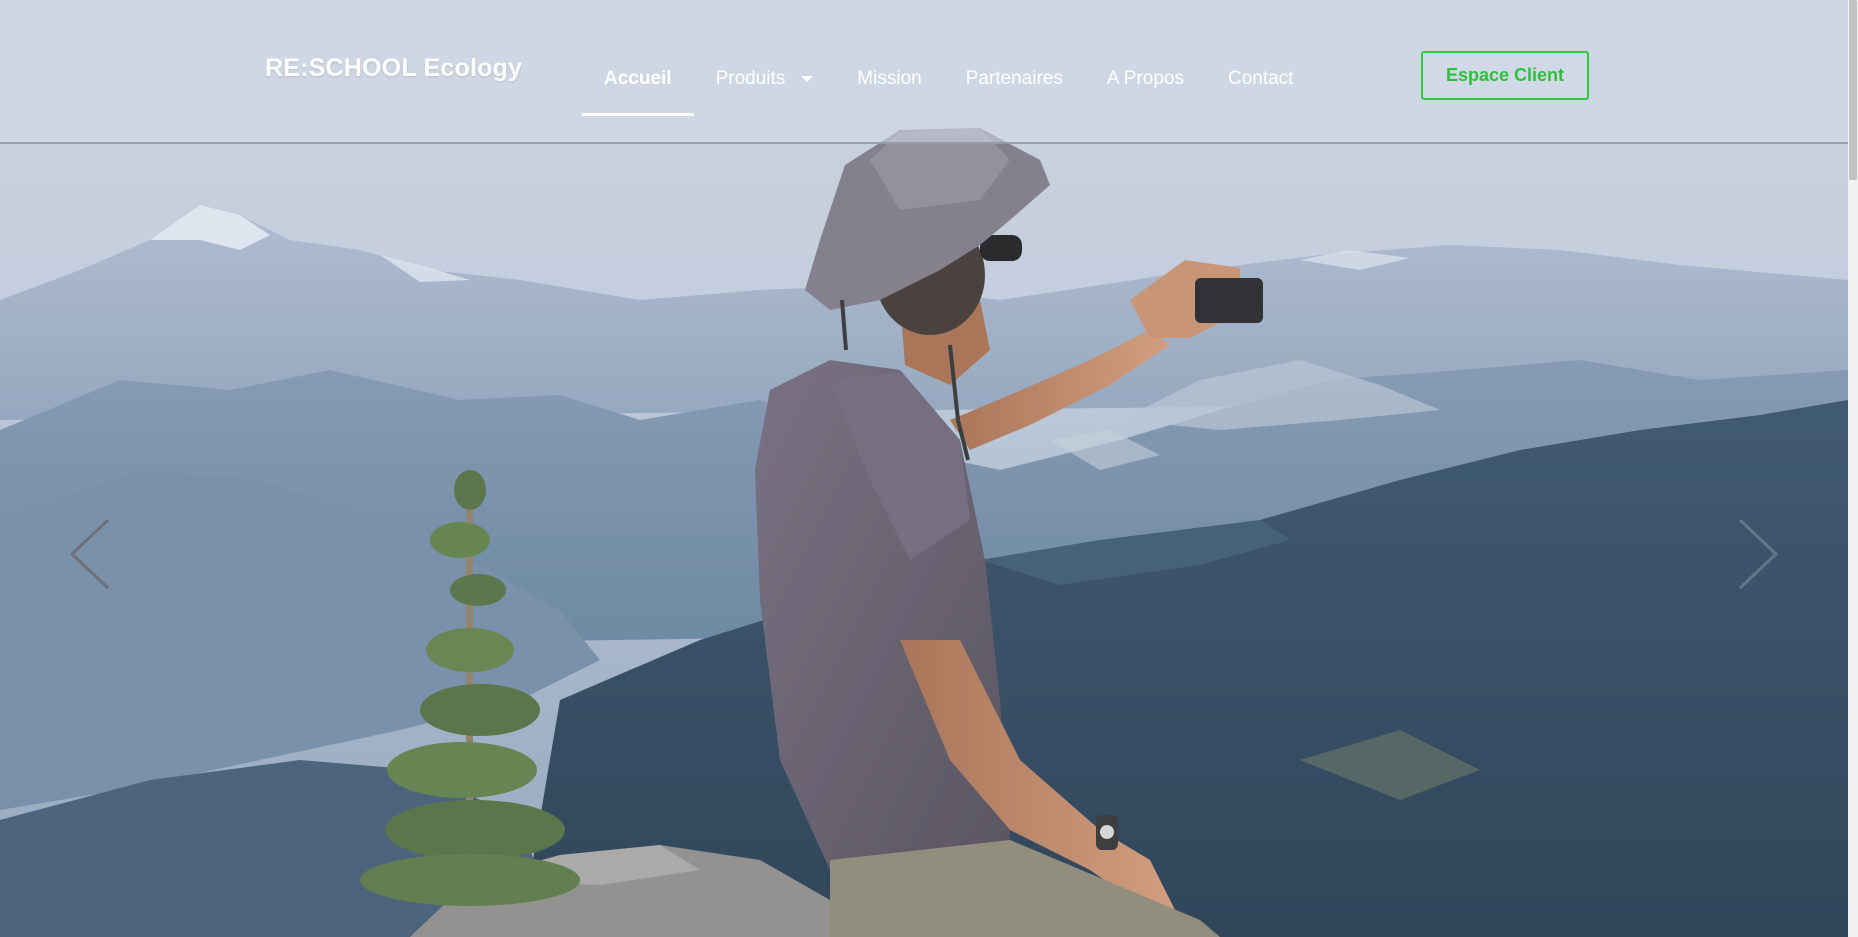  I want to click on chevron-right-icon, so click(1758, 554).